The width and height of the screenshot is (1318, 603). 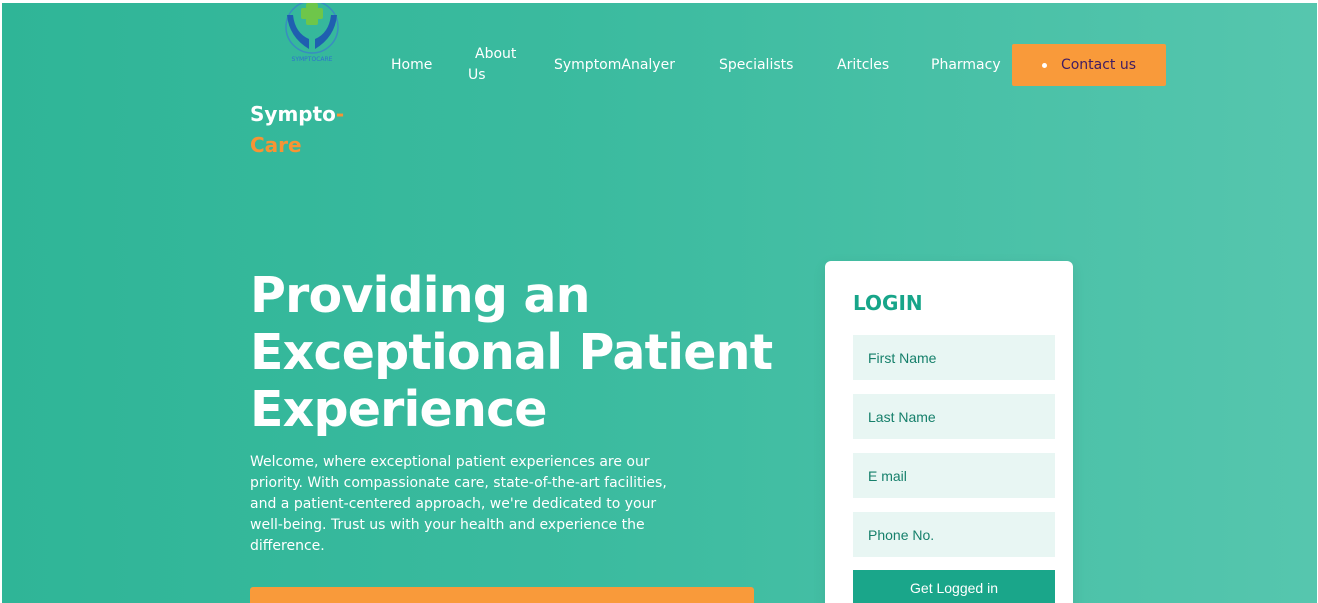 What do you see at coordinates (954, 475) in the screenshot?
I see `email-input` at bounding box center [954, 475].